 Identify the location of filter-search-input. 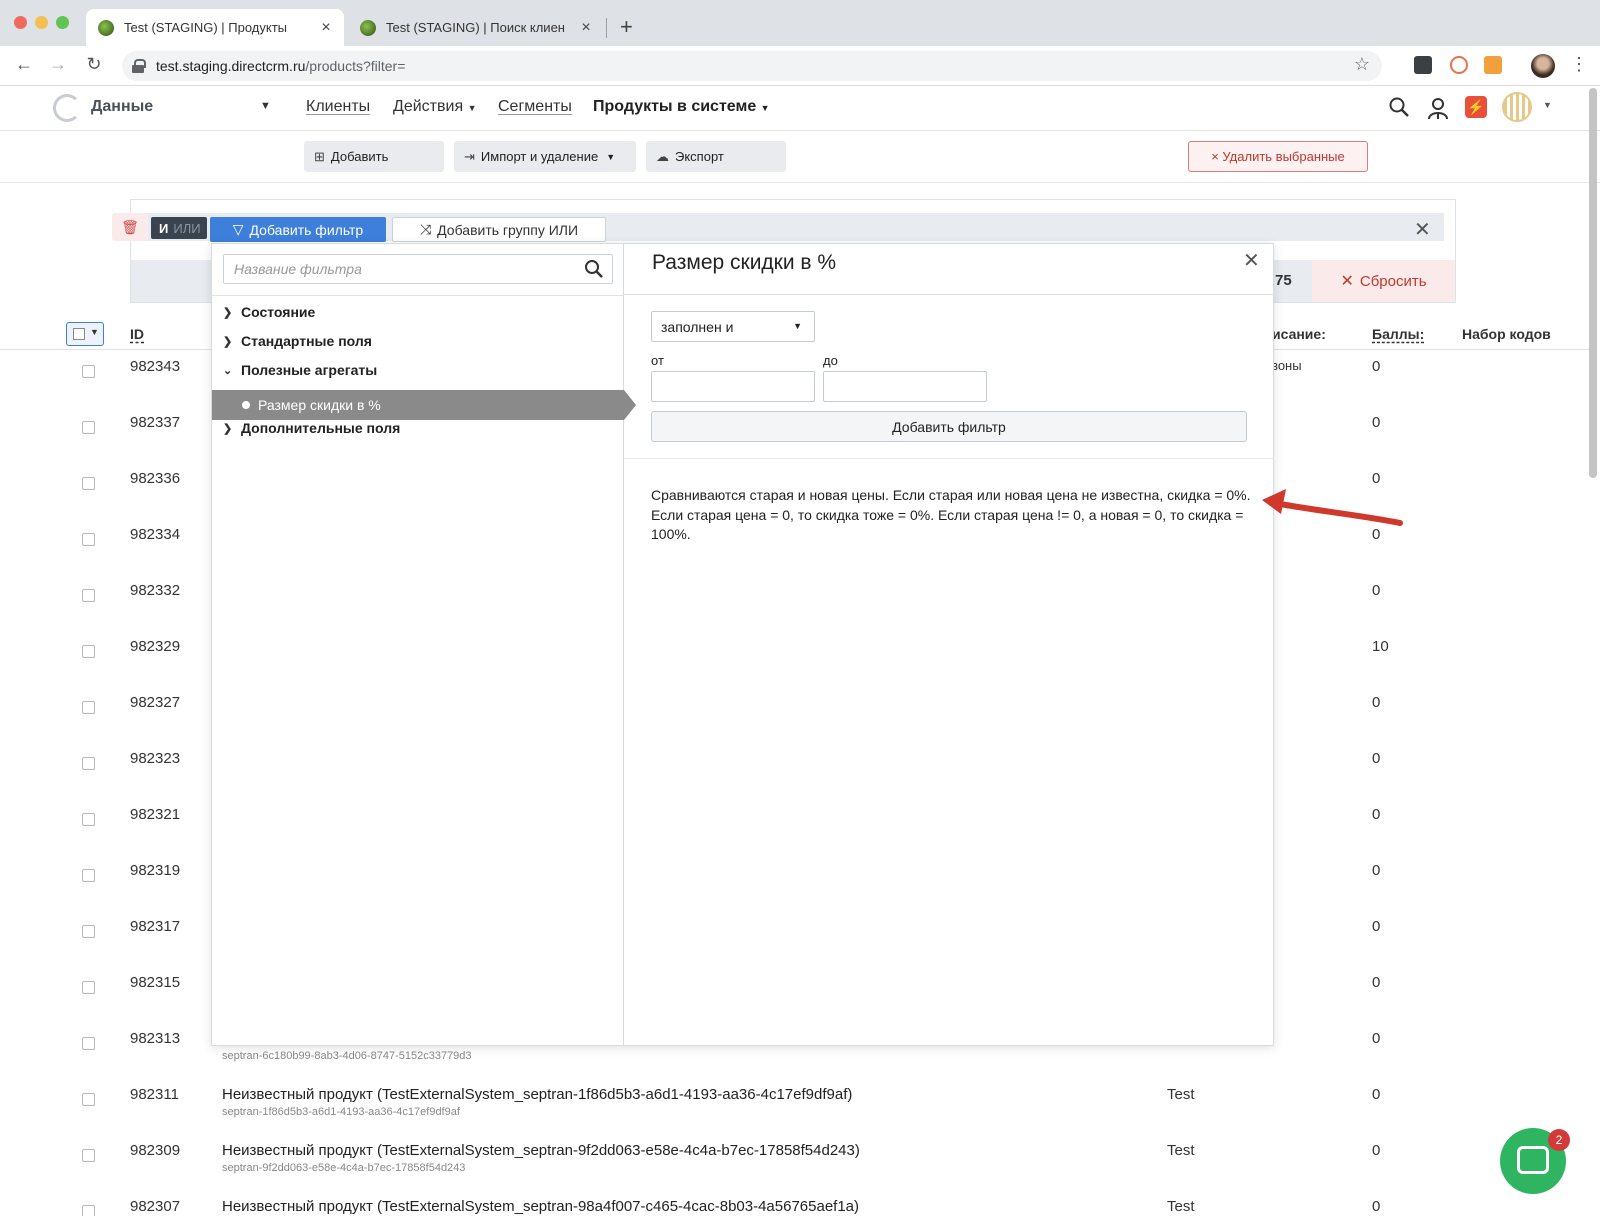
(394, 269).